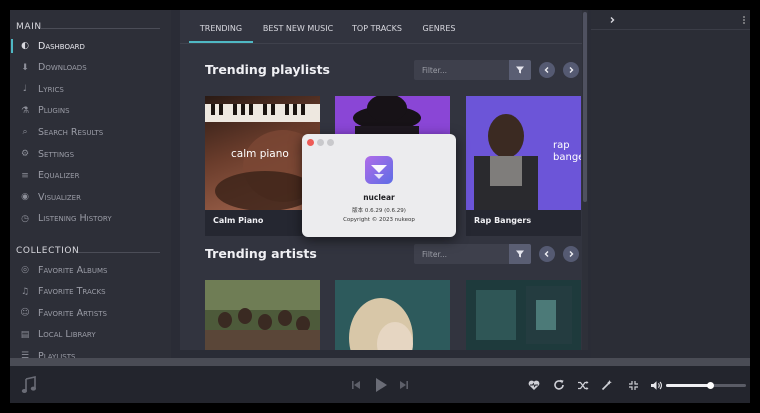 The width and height of the screenshot is (760, 413). What do you see at coordinates (90, 352) in the screenshot?
I see `sidebar-item-playlists: ☰ Playlists` at bounding box center [90, 352].